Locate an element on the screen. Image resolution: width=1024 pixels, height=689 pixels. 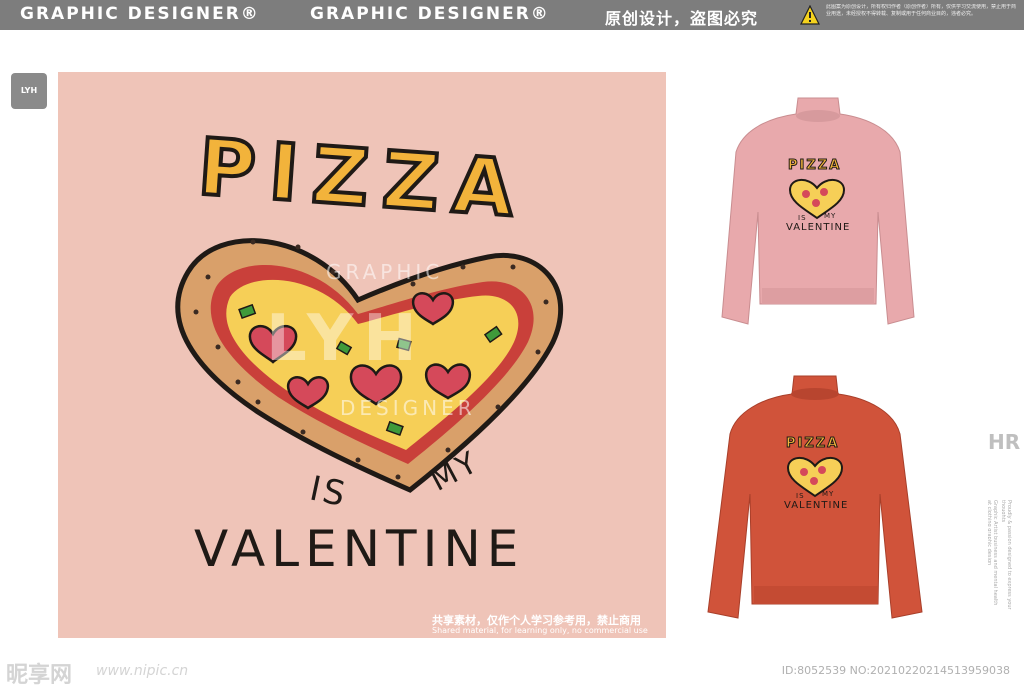
watermark-logo: LYH is located at coordinates (346, 339).